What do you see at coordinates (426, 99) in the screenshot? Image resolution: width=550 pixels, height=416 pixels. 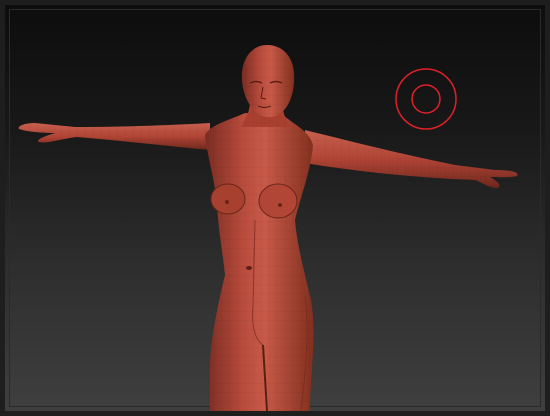 I see `brush-cursor-icon` at bounding box center [426, 99].